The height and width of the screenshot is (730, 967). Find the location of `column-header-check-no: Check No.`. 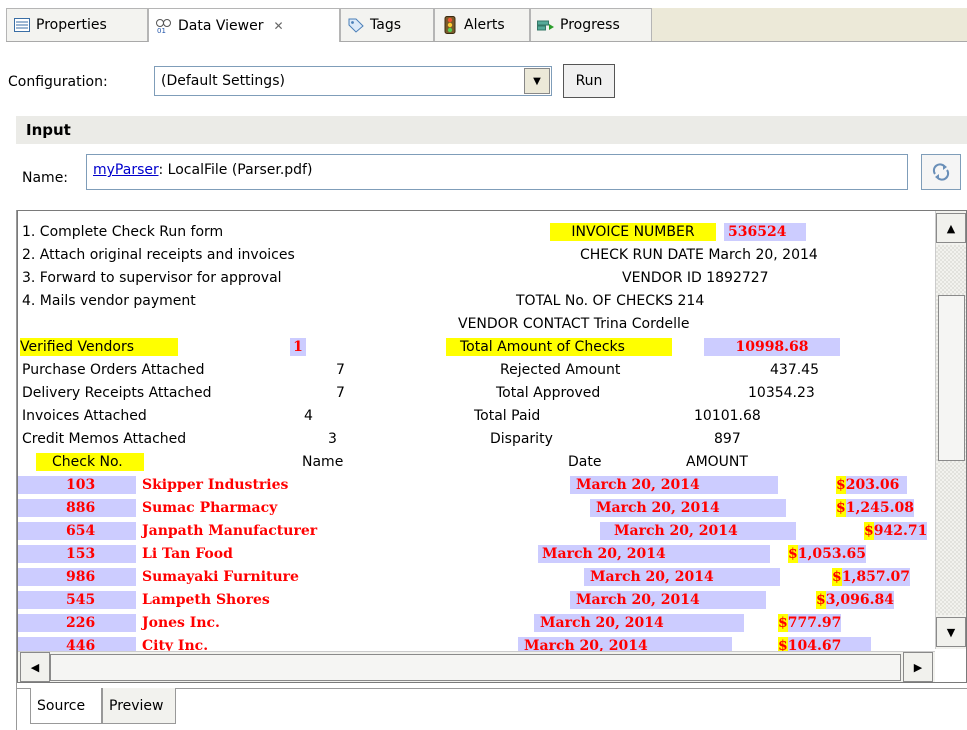

column-header-check-no: Check No. is located at coordinates (90, 462).